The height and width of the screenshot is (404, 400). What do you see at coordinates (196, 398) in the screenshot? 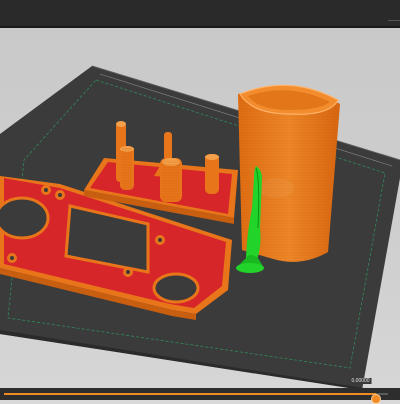
I see `slider-rail` at bounding box center [196, 398].